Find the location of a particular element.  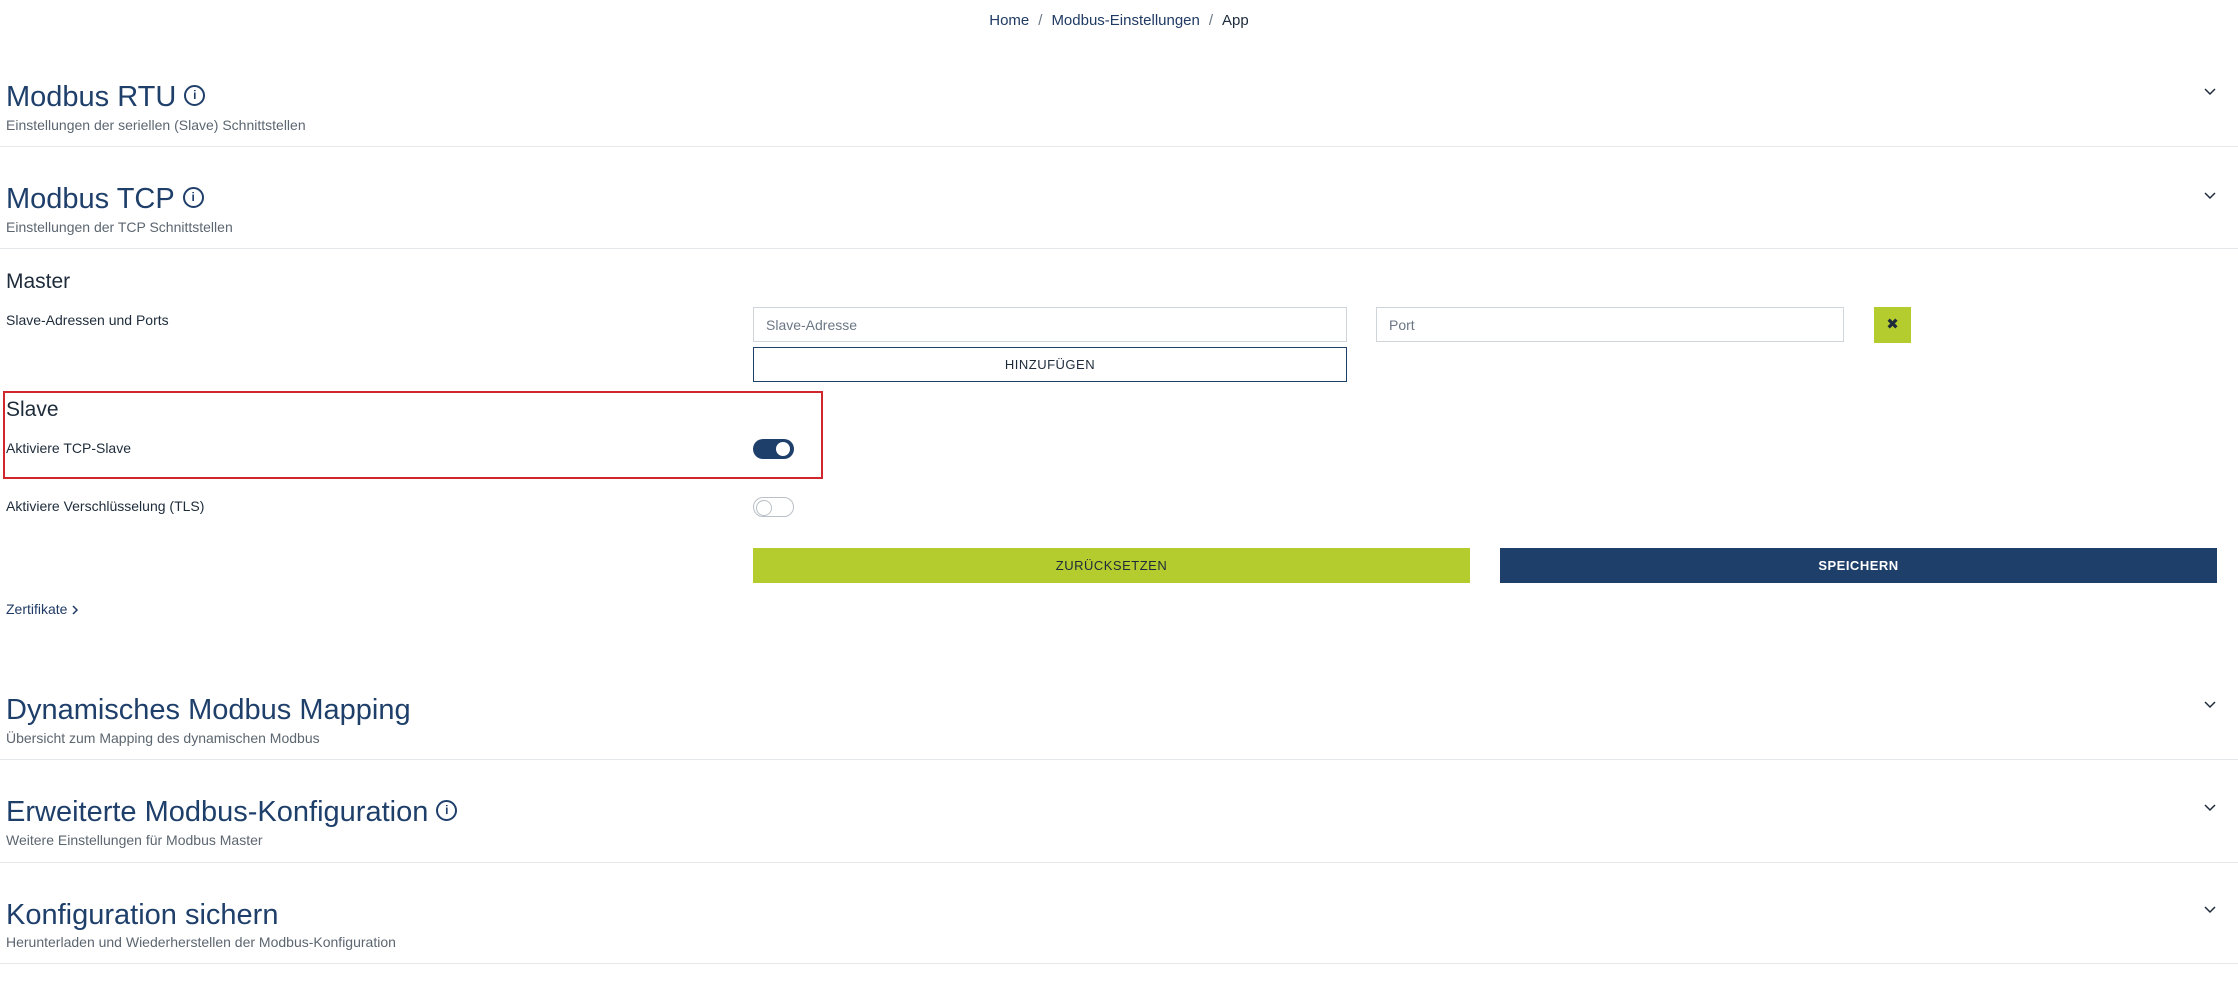

section-title: Dynamisches Modbus Mapping is located at coordinates (208, 710).